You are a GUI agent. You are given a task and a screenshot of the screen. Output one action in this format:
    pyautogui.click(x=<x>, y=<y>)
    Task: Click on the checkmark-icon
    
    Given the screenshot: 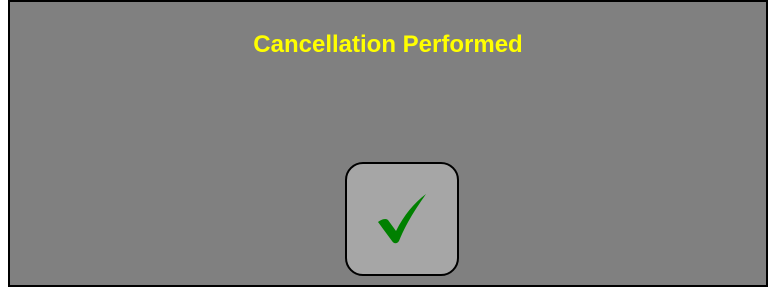 What is the action you would take?
    pyautogui.click(x=402, y=219)
    